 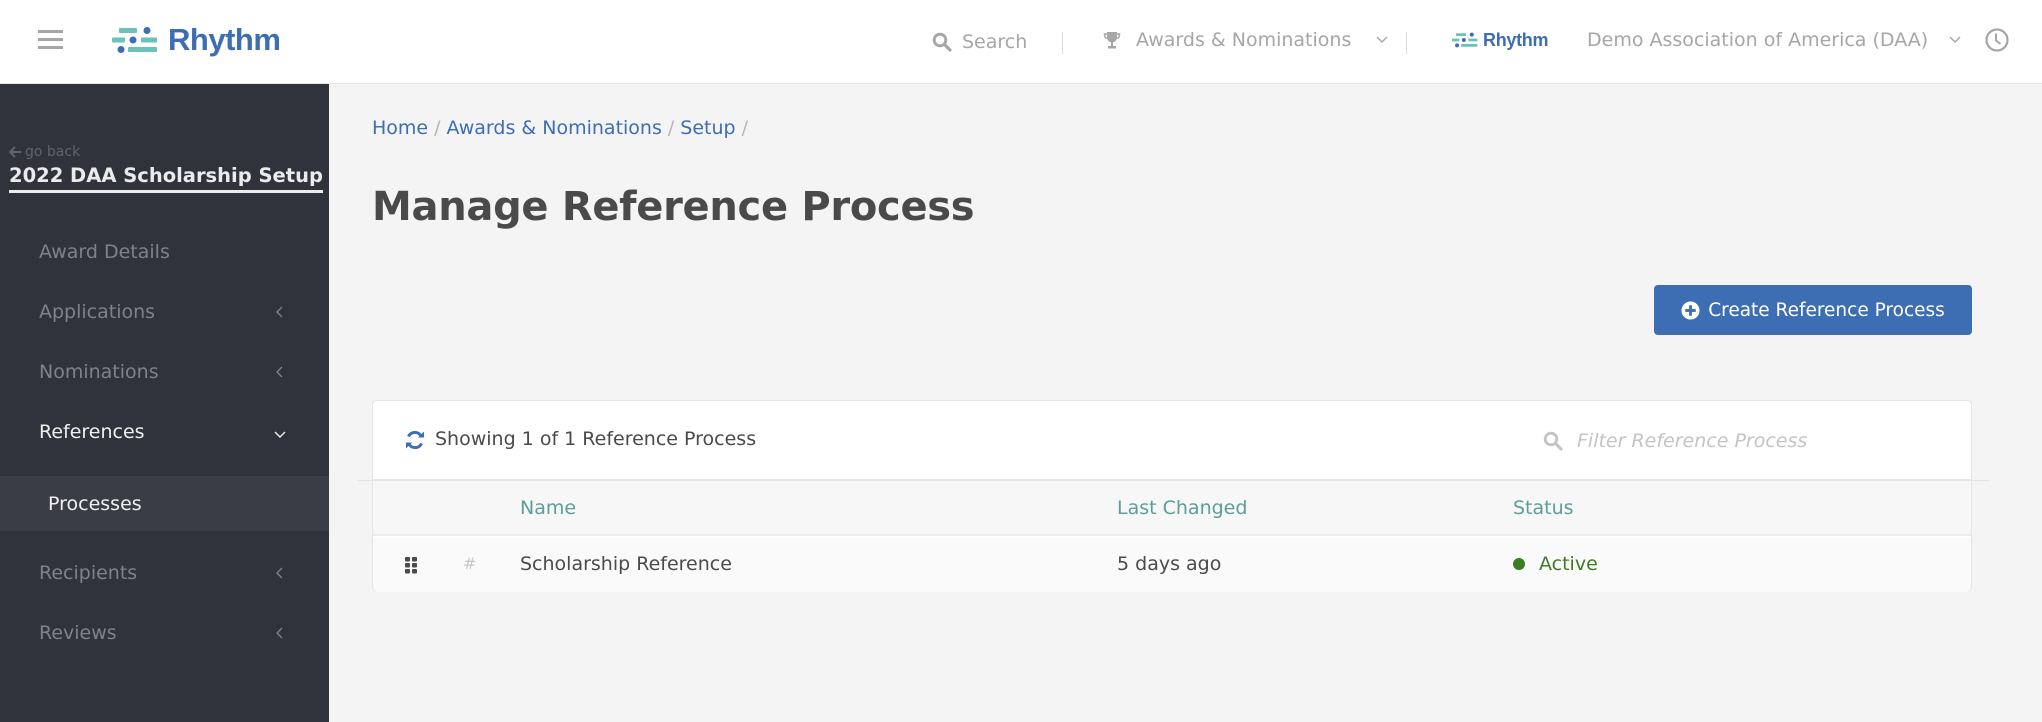 I want to click on hamburger-menu-icon, so click(x=51, y=40).